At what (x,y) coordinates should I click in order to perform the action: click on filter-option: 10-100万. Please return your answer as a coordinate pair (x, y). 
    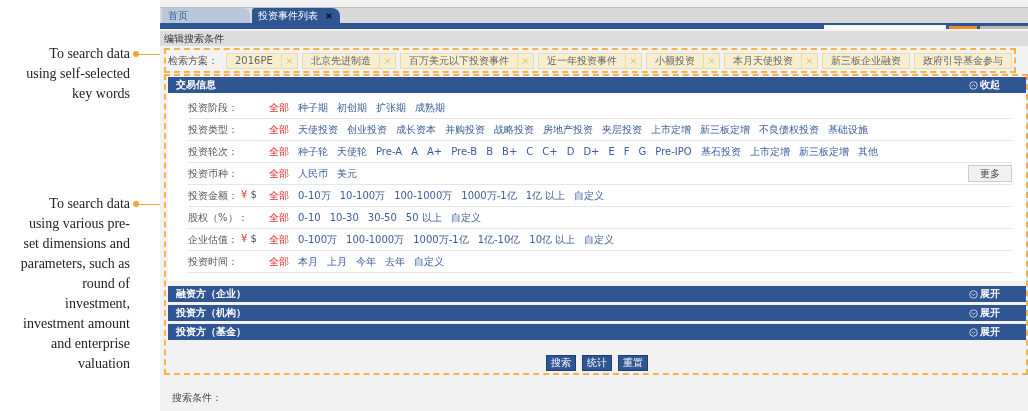
    Looking at the image, I should click on (362, 195).